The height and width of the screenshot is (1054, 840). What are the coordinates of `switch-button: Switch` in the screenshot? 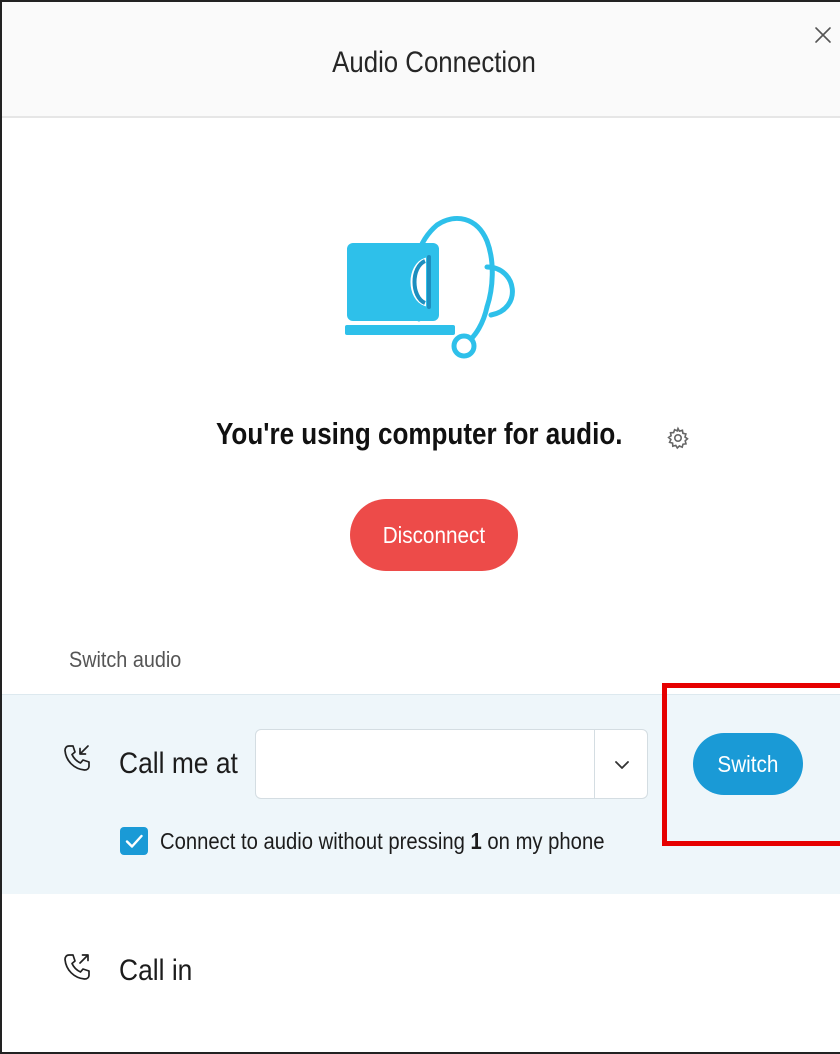 It's located at (748, 764).